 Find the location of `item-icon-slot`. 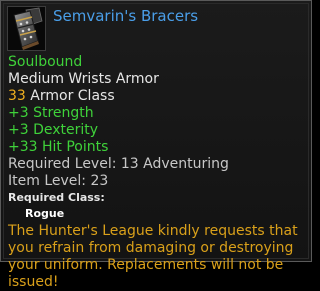

item-icon-slot is located at coordinates (26, 28).